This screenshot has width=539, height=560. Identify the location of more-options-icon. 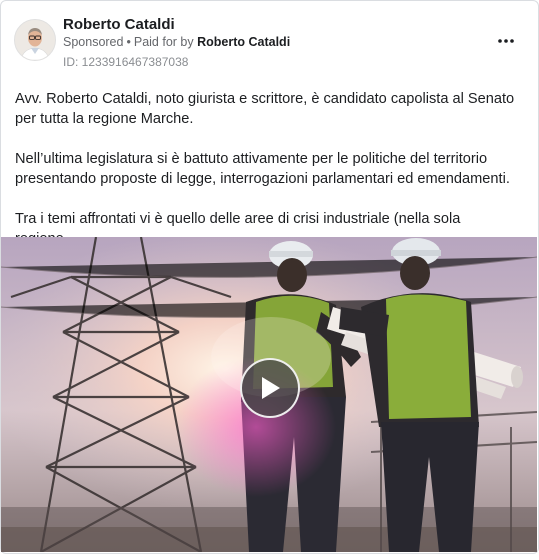
(506, 41).